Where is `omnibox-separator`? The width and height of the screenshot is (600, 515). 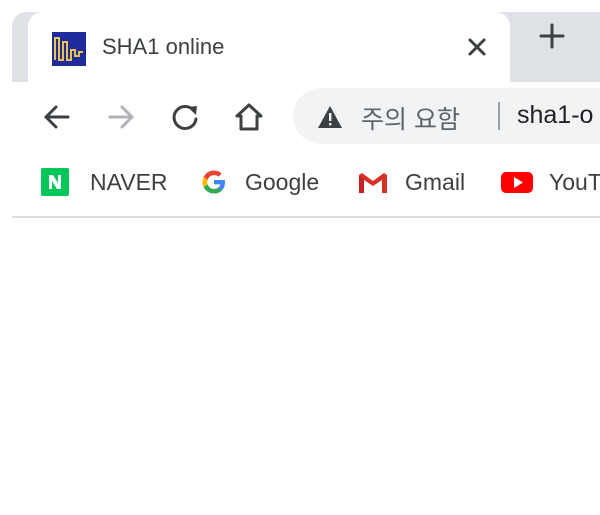
omnibox-separator is located at coordinates (499, 116).